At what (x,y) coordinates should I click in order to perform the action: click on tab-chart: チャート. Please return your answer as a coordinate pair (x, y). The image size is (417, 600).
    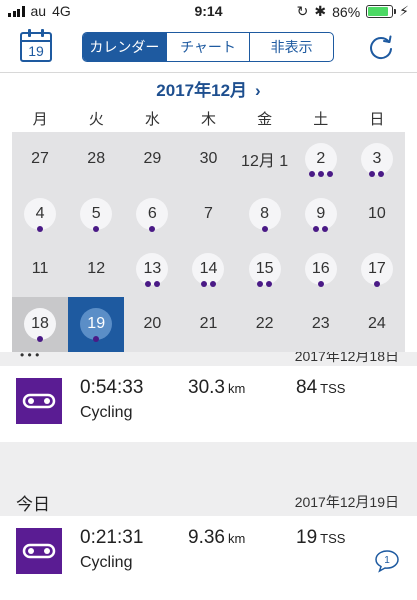
    Looking at the image, I should click on (207, 47).